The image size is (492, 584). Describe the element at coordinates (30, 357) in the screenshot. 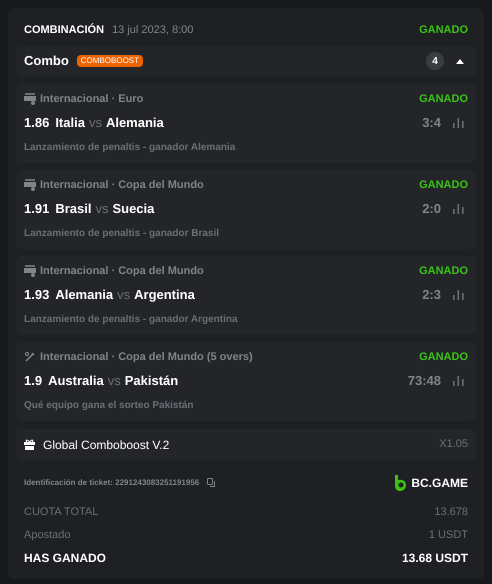

I see `cricket-bat-icon` at that location.